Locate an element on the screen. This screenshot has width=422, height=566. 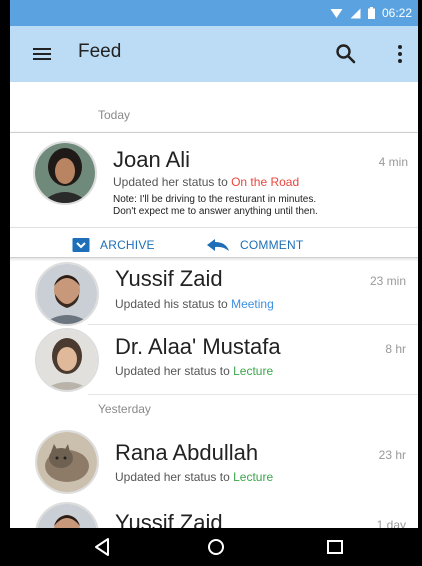
back-icon is located at coordinates (103, 547).